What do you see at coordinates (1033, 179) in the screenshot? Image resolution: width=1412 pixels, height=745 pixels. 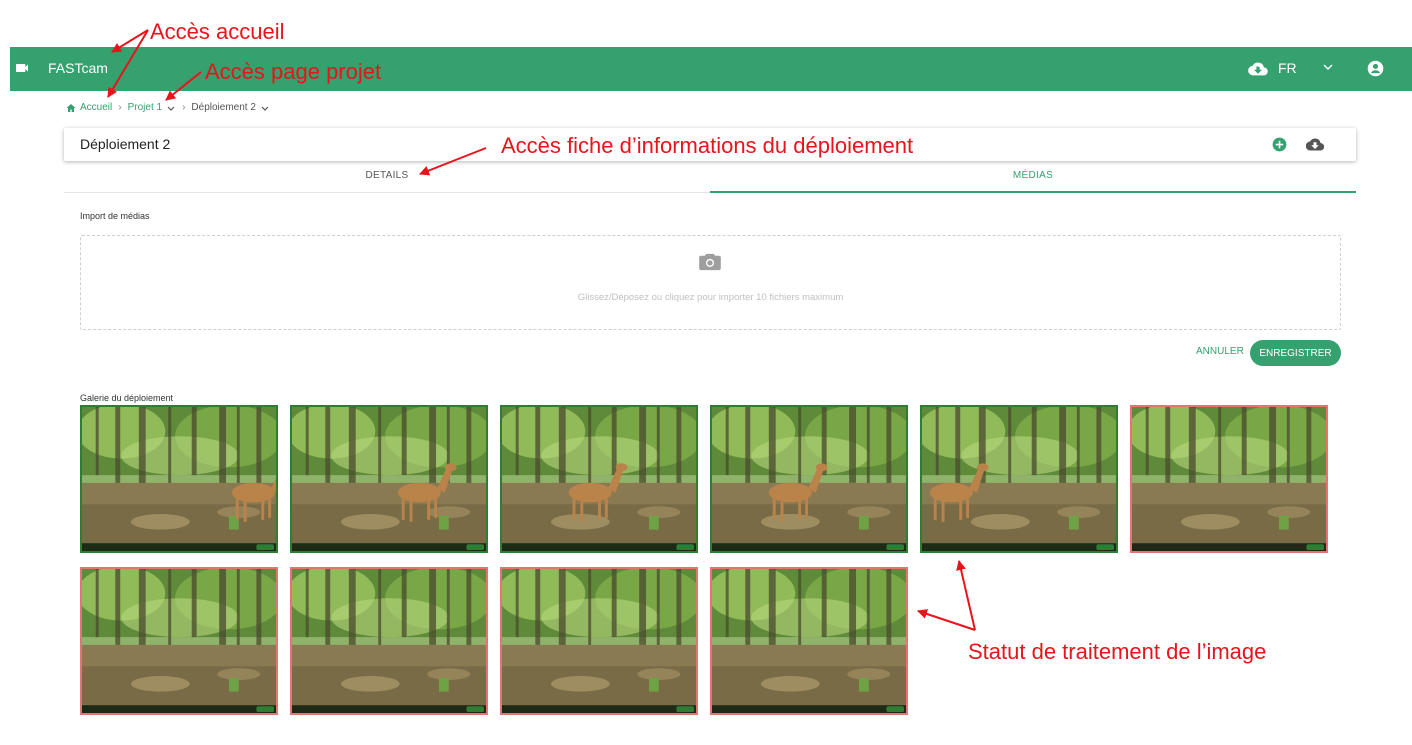 I see `tab-medias: MÉDIAS` at bounding box center [1033, 179].